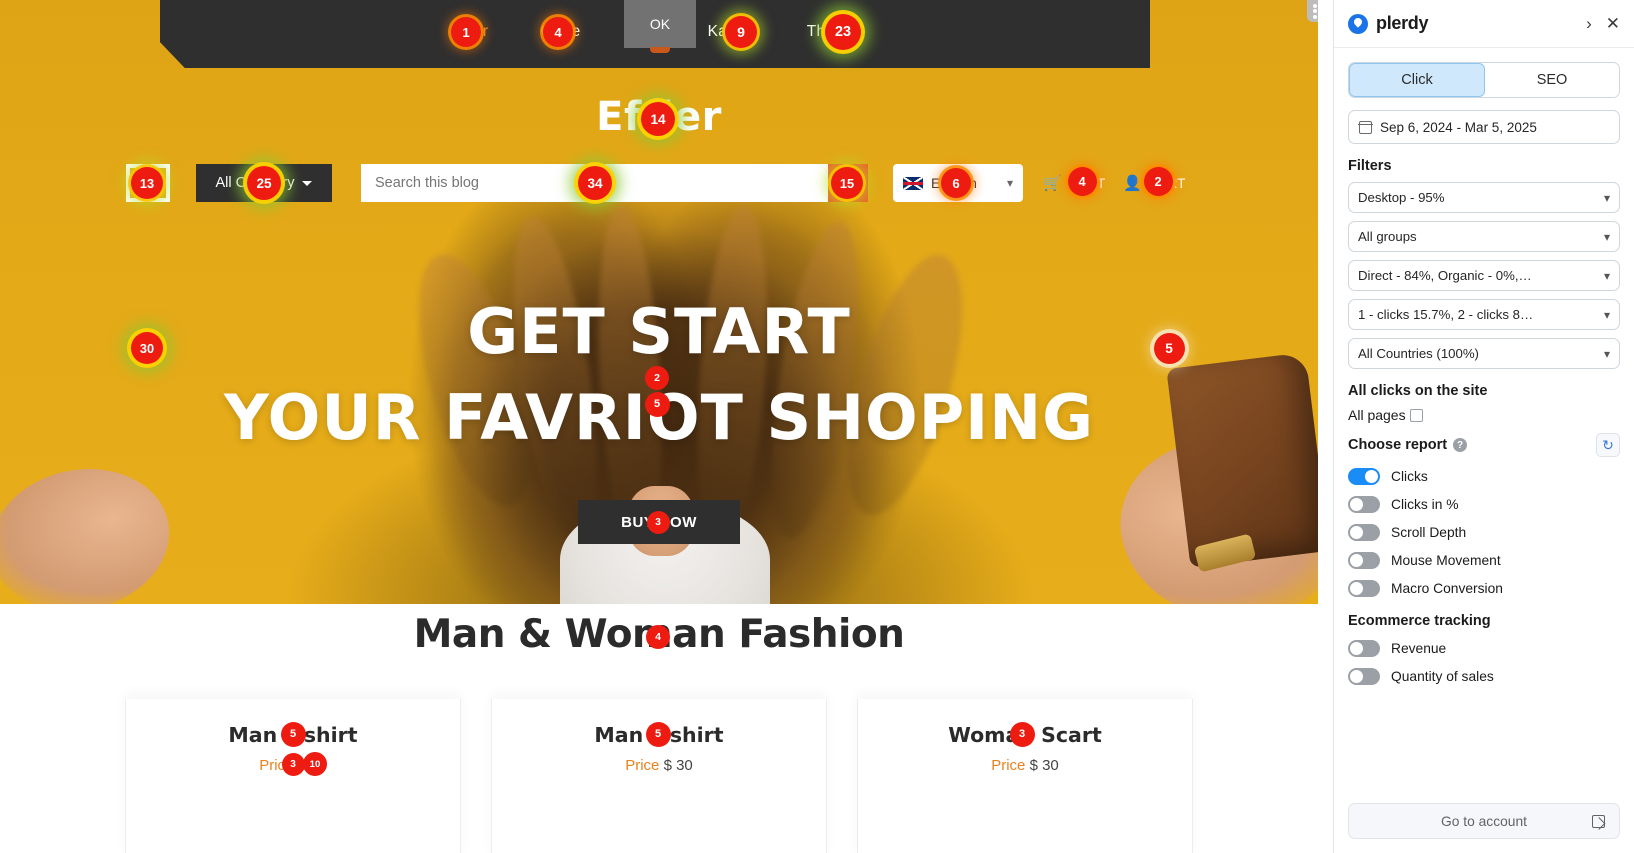 Image resolution: width=1634 pixels, height=853 pixels. I want to click on ecommerce-toggle-revenue: Revenue, so click(1484, 648).